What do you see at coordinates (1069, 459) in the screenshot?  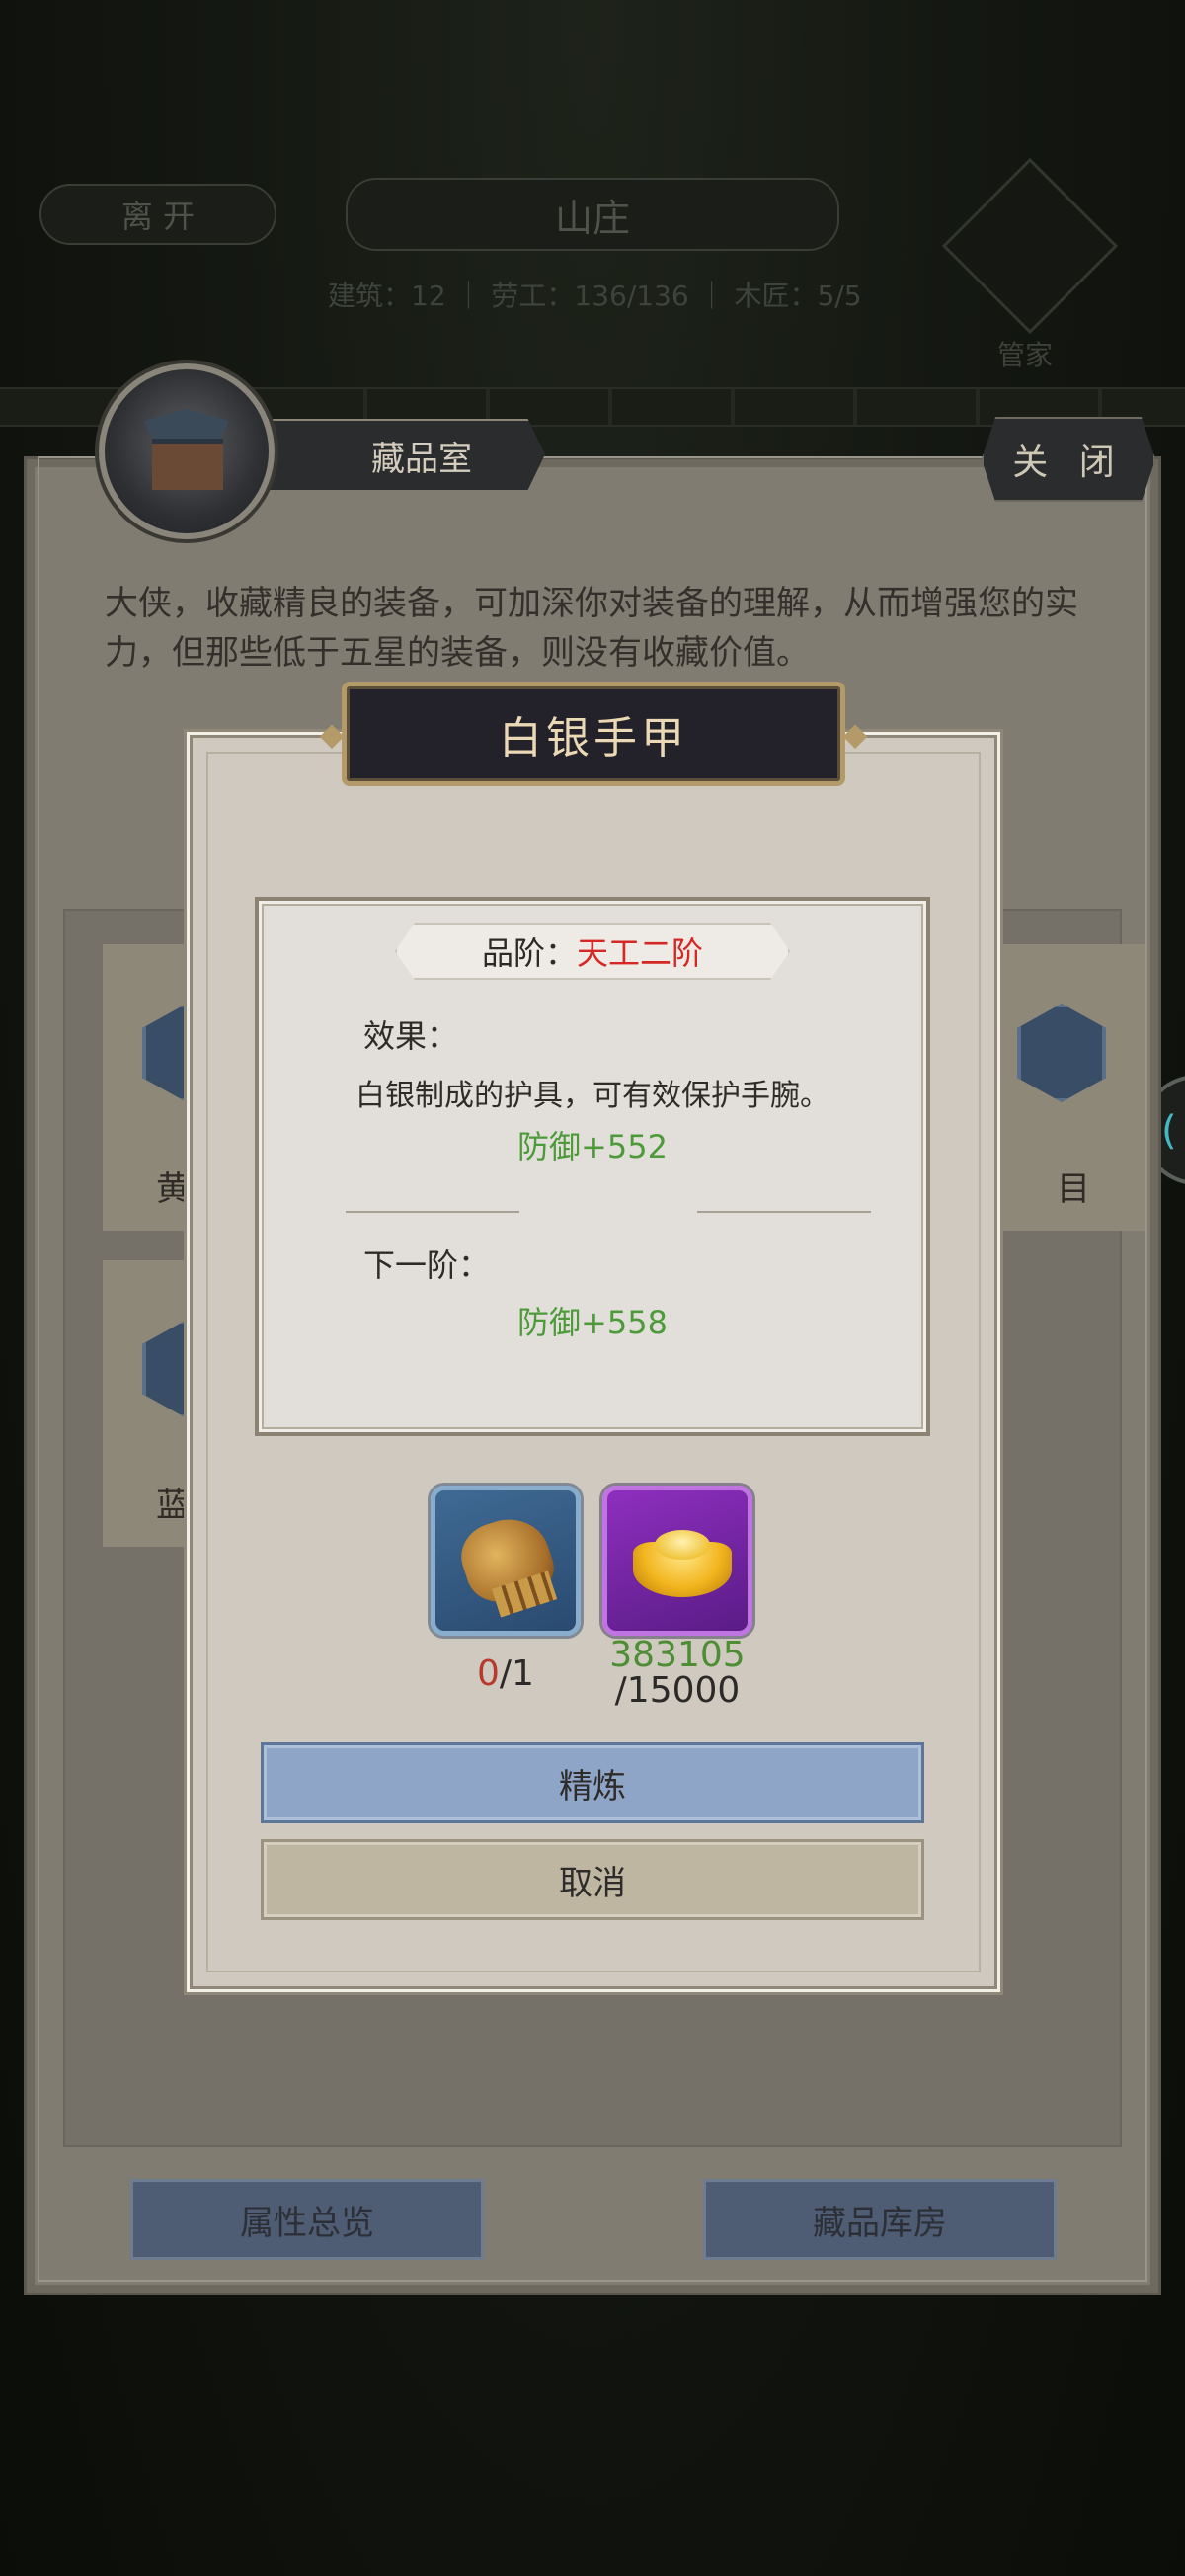 I see `close-button: 关 闭` at bounding box center [1069, 459].